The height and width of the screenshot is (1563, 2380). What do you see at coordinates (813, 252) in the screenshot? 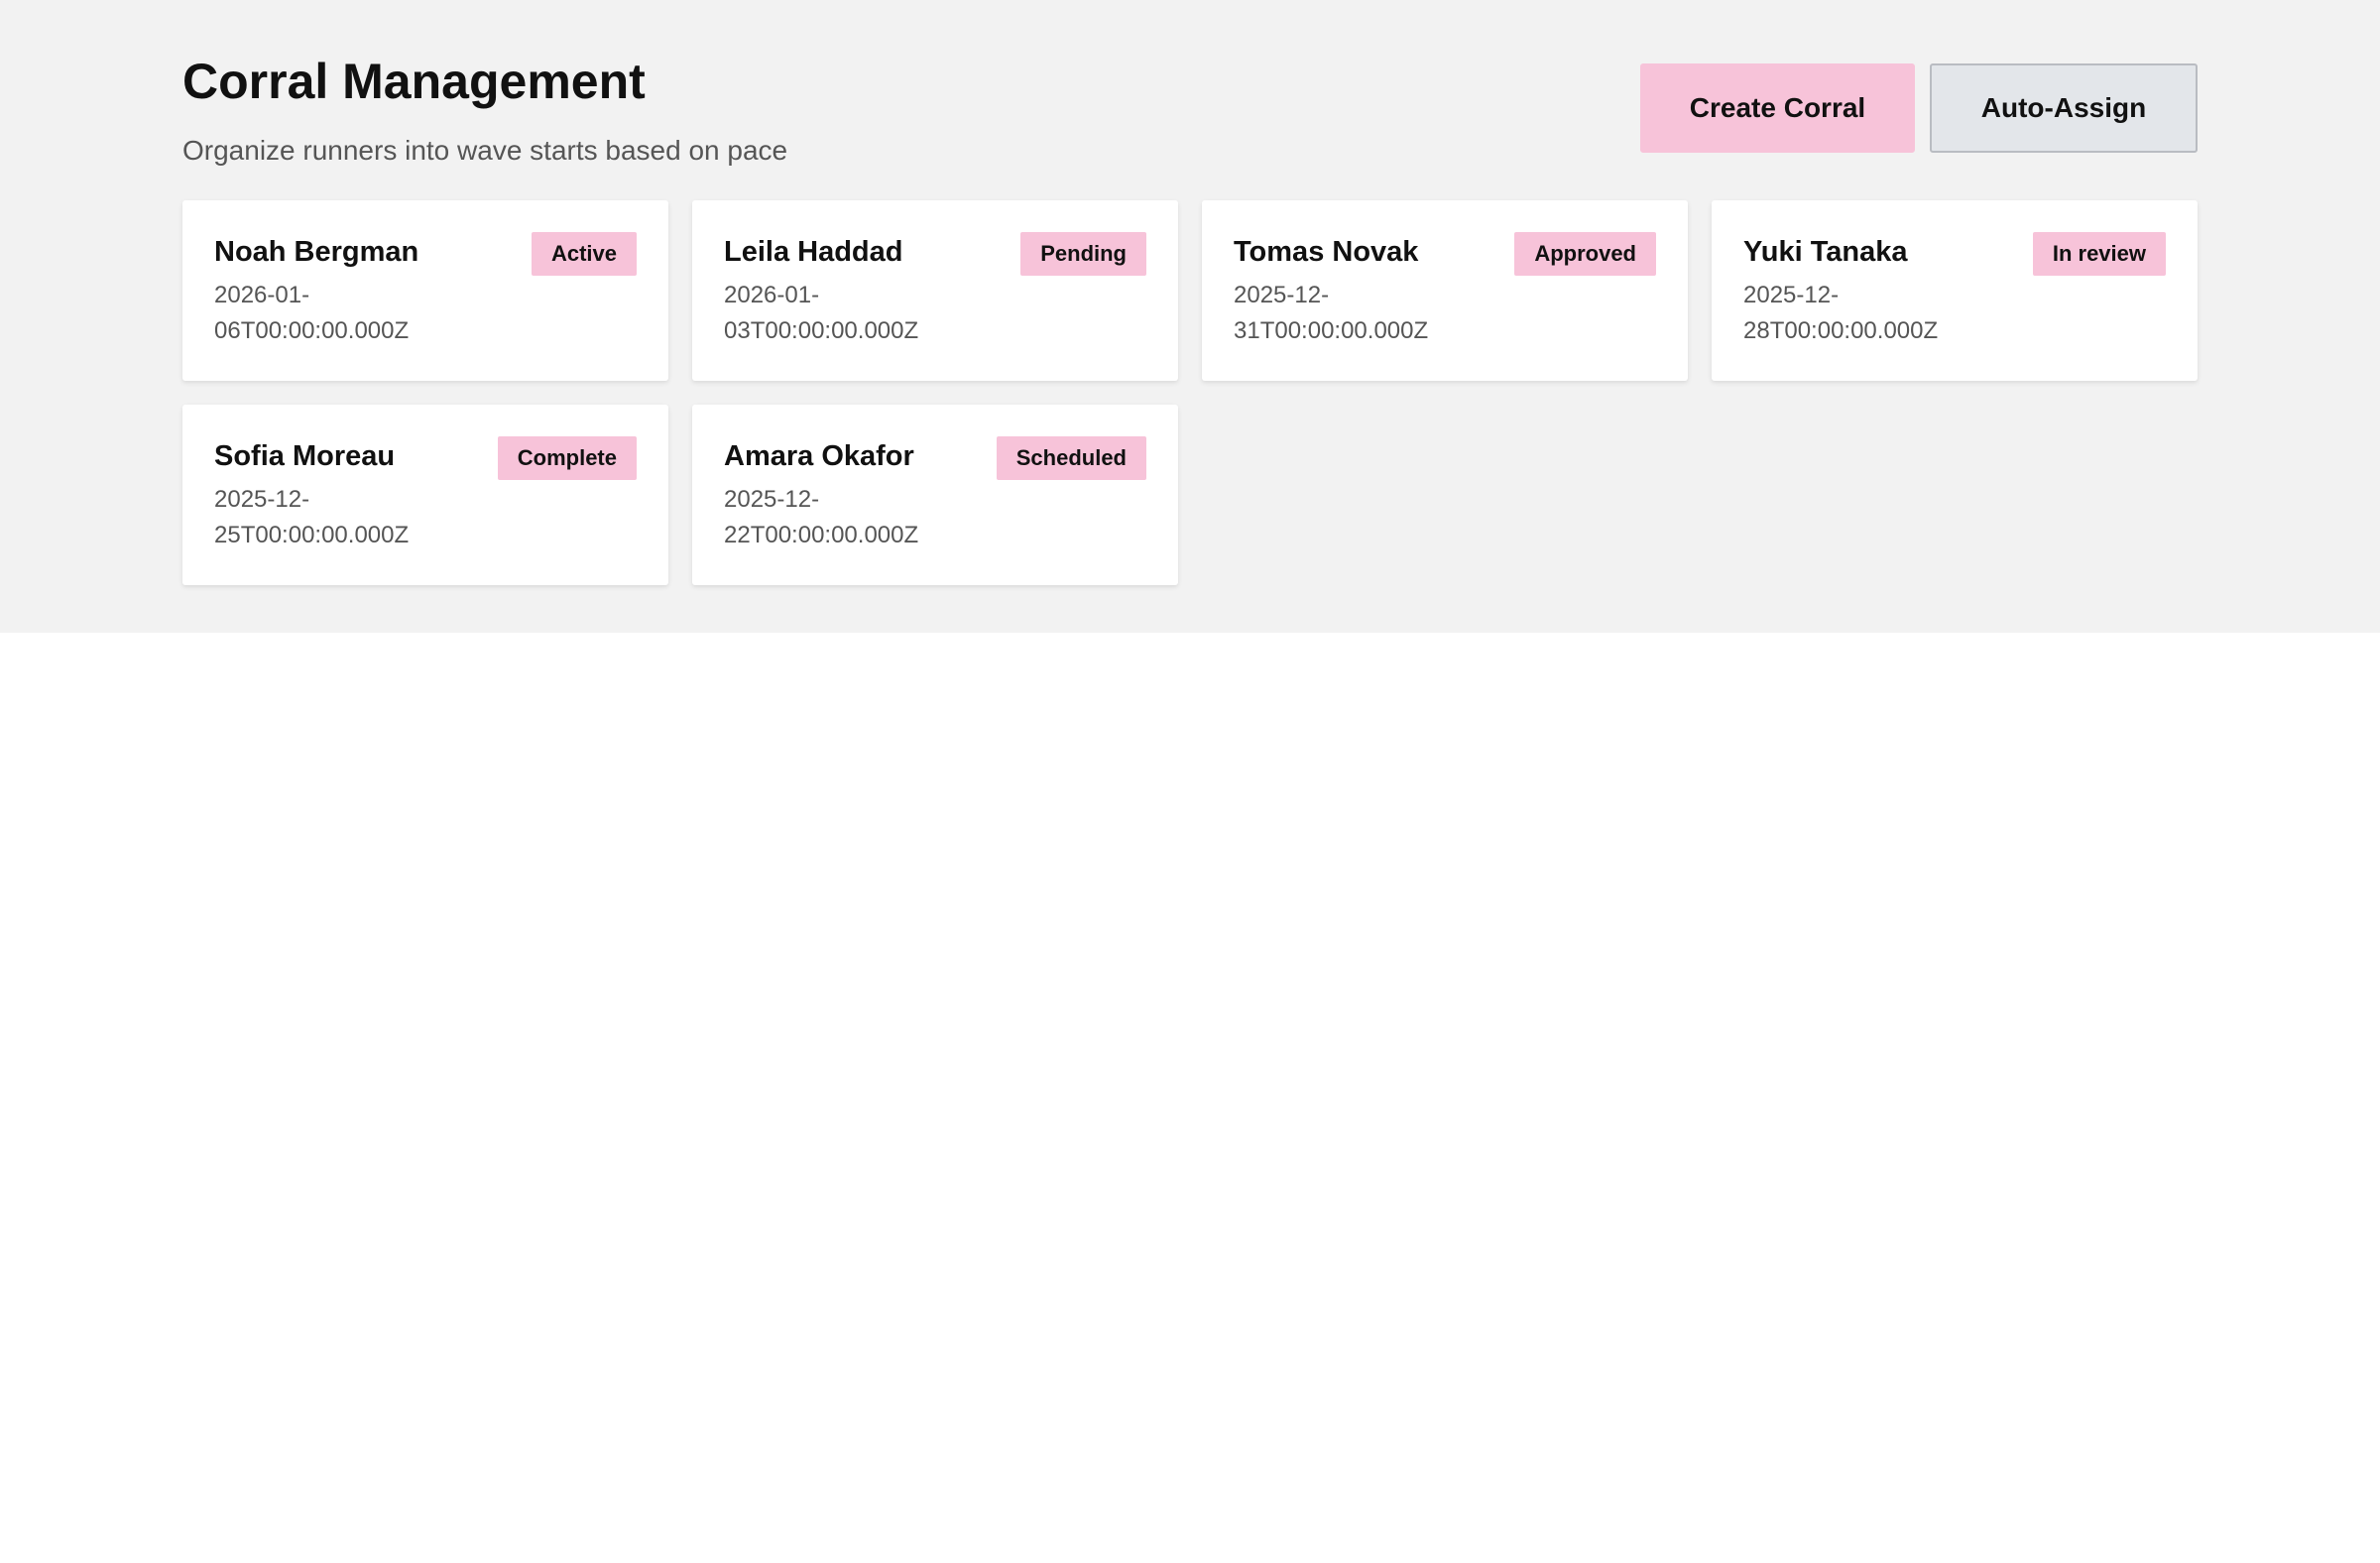
I see `runner-name: Leila Haddad` at bounding box center [813, 252].